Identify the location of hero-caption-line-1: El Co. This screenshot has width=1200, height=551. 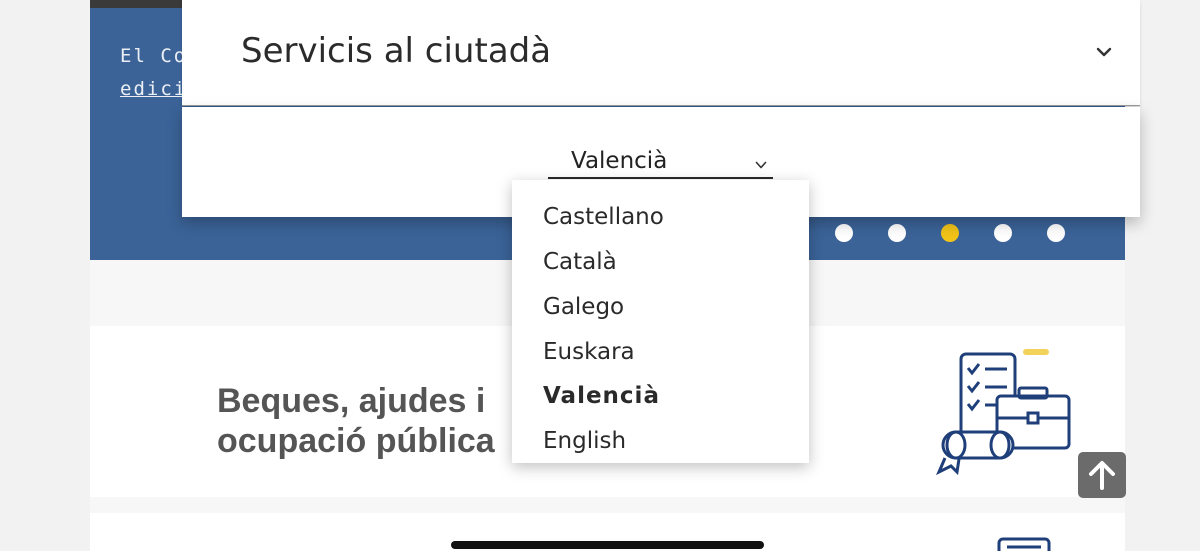
(154, 56).